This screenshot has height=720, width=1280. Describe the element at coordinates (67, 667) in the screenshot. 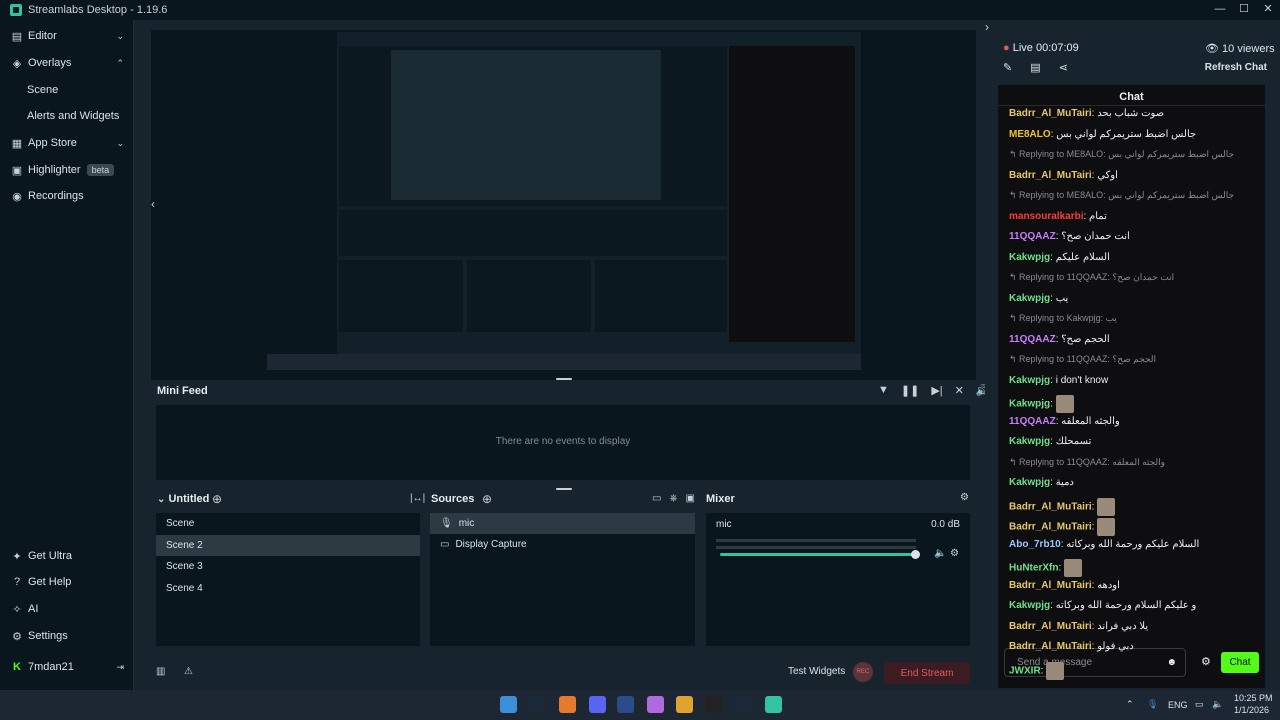

I see `sidebar-item-user: K 7mdan21 ⇥` at that location.